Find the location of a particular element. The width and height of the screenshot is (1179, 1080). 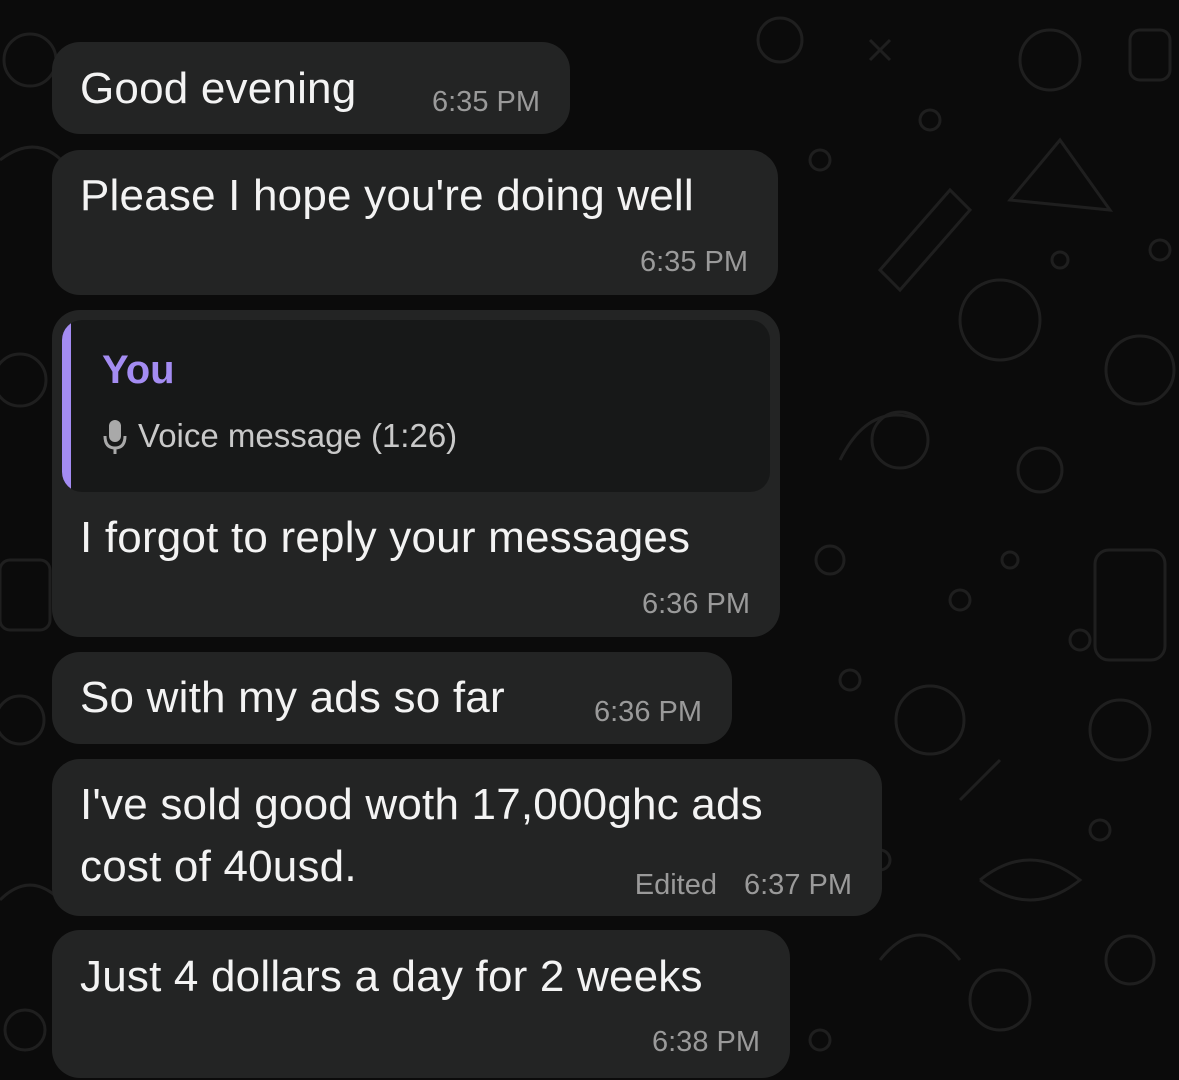

microphone-icon is located at coordinates (115, 437).